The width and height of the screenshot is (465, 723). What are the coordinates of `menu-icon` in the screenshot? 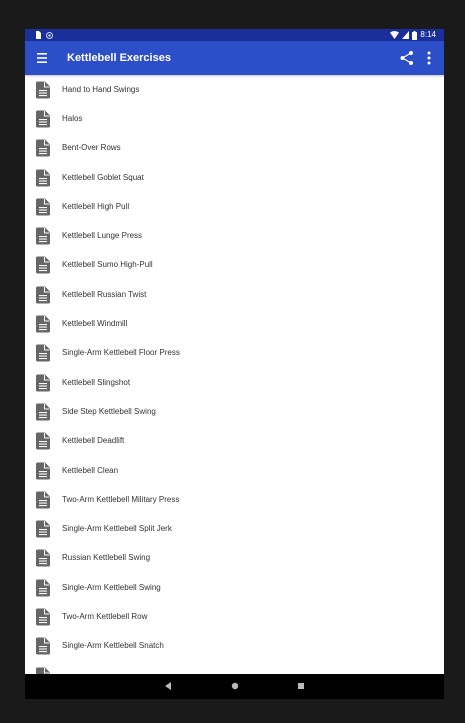 It's located at (44, 58).